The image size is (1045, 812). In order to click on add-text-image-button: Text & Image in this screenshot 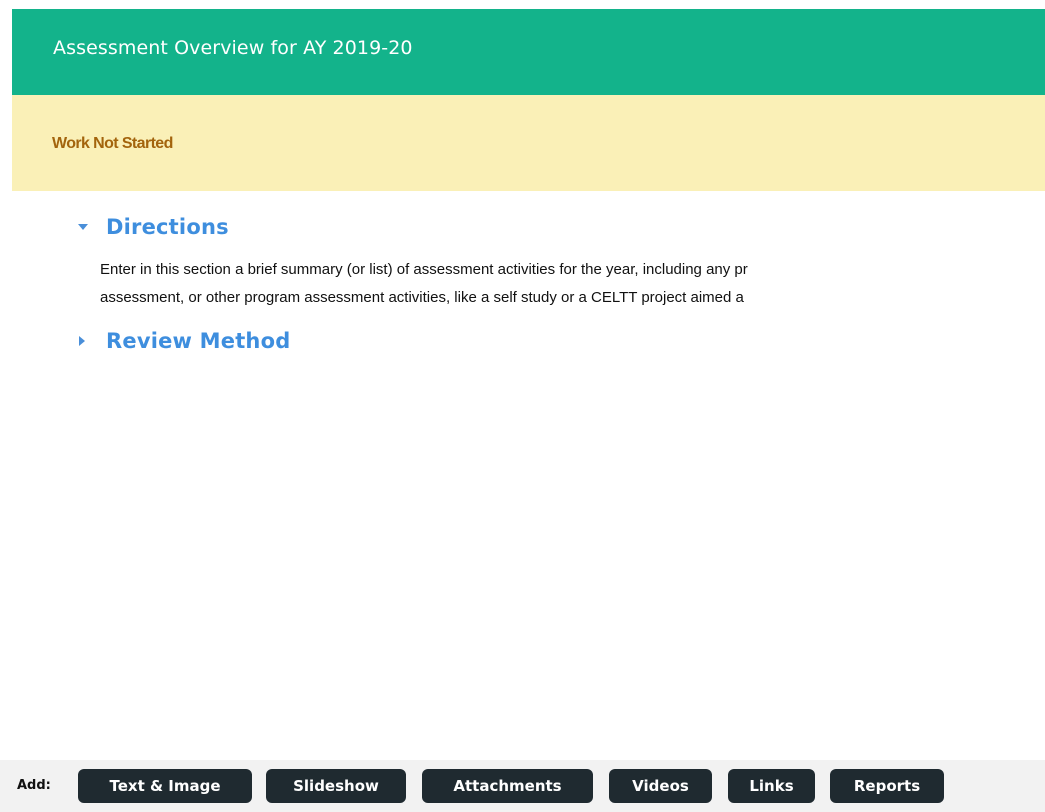, I will do `click(165, 786)`.